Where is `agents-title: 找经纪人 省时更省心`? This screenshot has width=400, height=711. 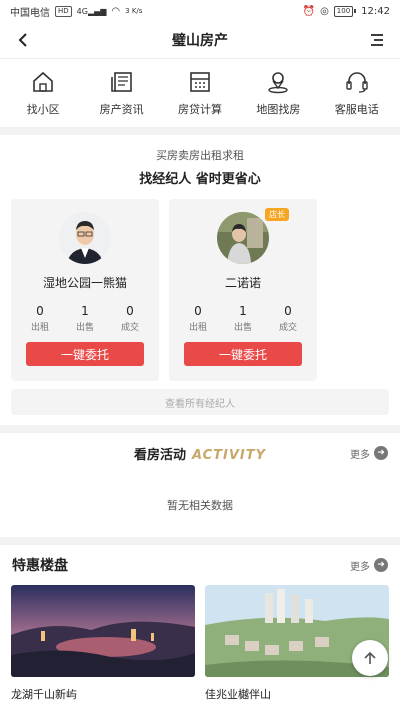
agents-title: 找经纪人 省时更省心 is located at coordinates (200, 179).